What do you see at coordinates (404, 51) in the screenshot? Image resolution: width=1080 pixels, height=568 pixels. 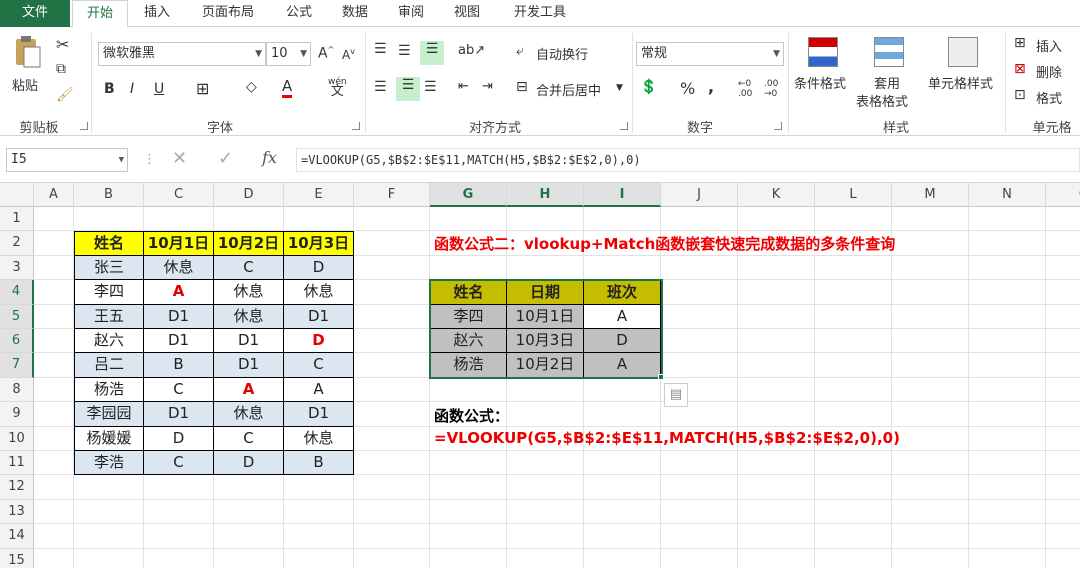 I see `align-middle-icon: ☰` at bounding box center [404, 51].